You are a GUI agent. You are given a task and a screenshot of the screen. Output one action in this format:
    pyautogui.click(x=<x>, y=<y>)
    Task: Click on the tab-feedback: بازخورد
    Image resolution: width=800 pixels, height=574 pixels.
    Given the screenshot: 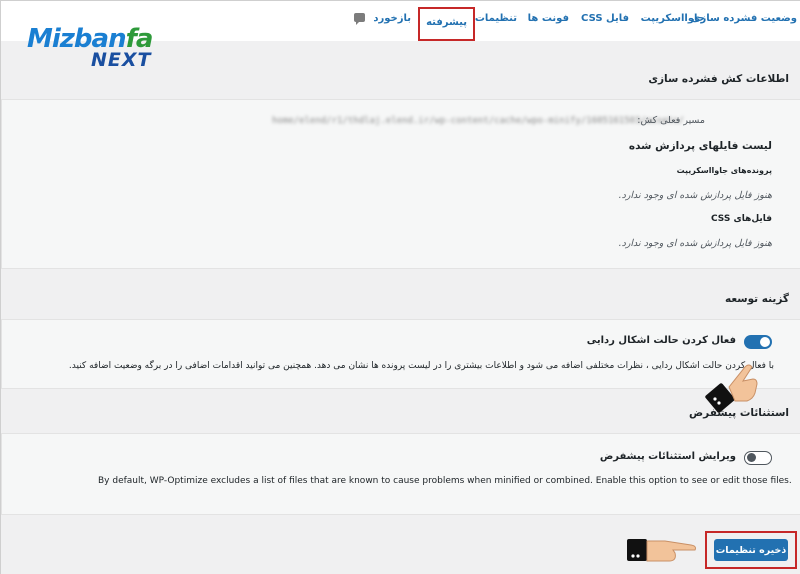 What is the action you would take?
    pyautogui.click(x=382, y=22)
    